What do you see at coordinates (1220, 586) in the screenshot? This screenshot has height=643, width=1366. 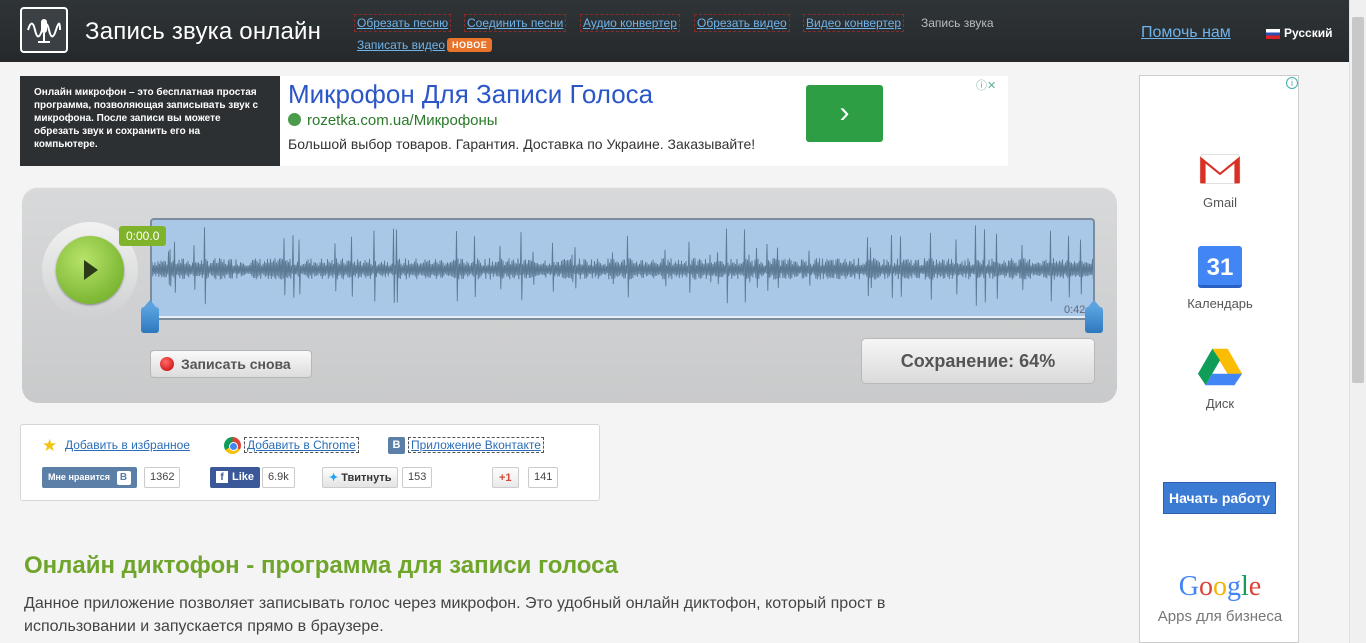 I see `google-logo: Google` at bounding box center [1220, 586].